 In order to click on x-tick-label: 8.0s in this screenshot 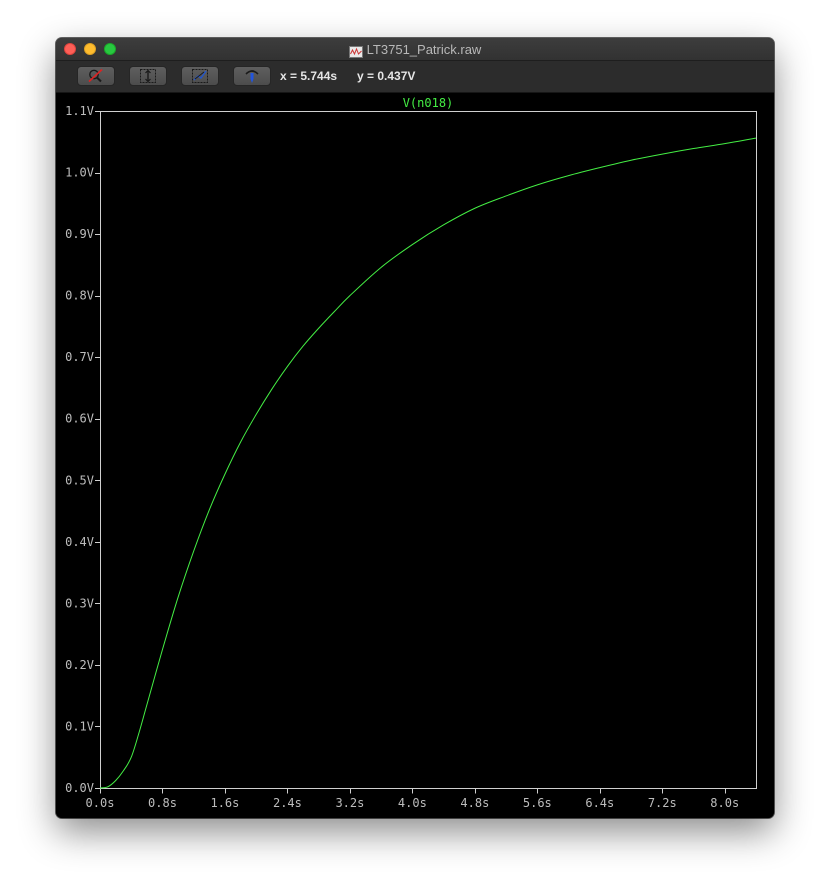, I will do `click(724, 803)`.